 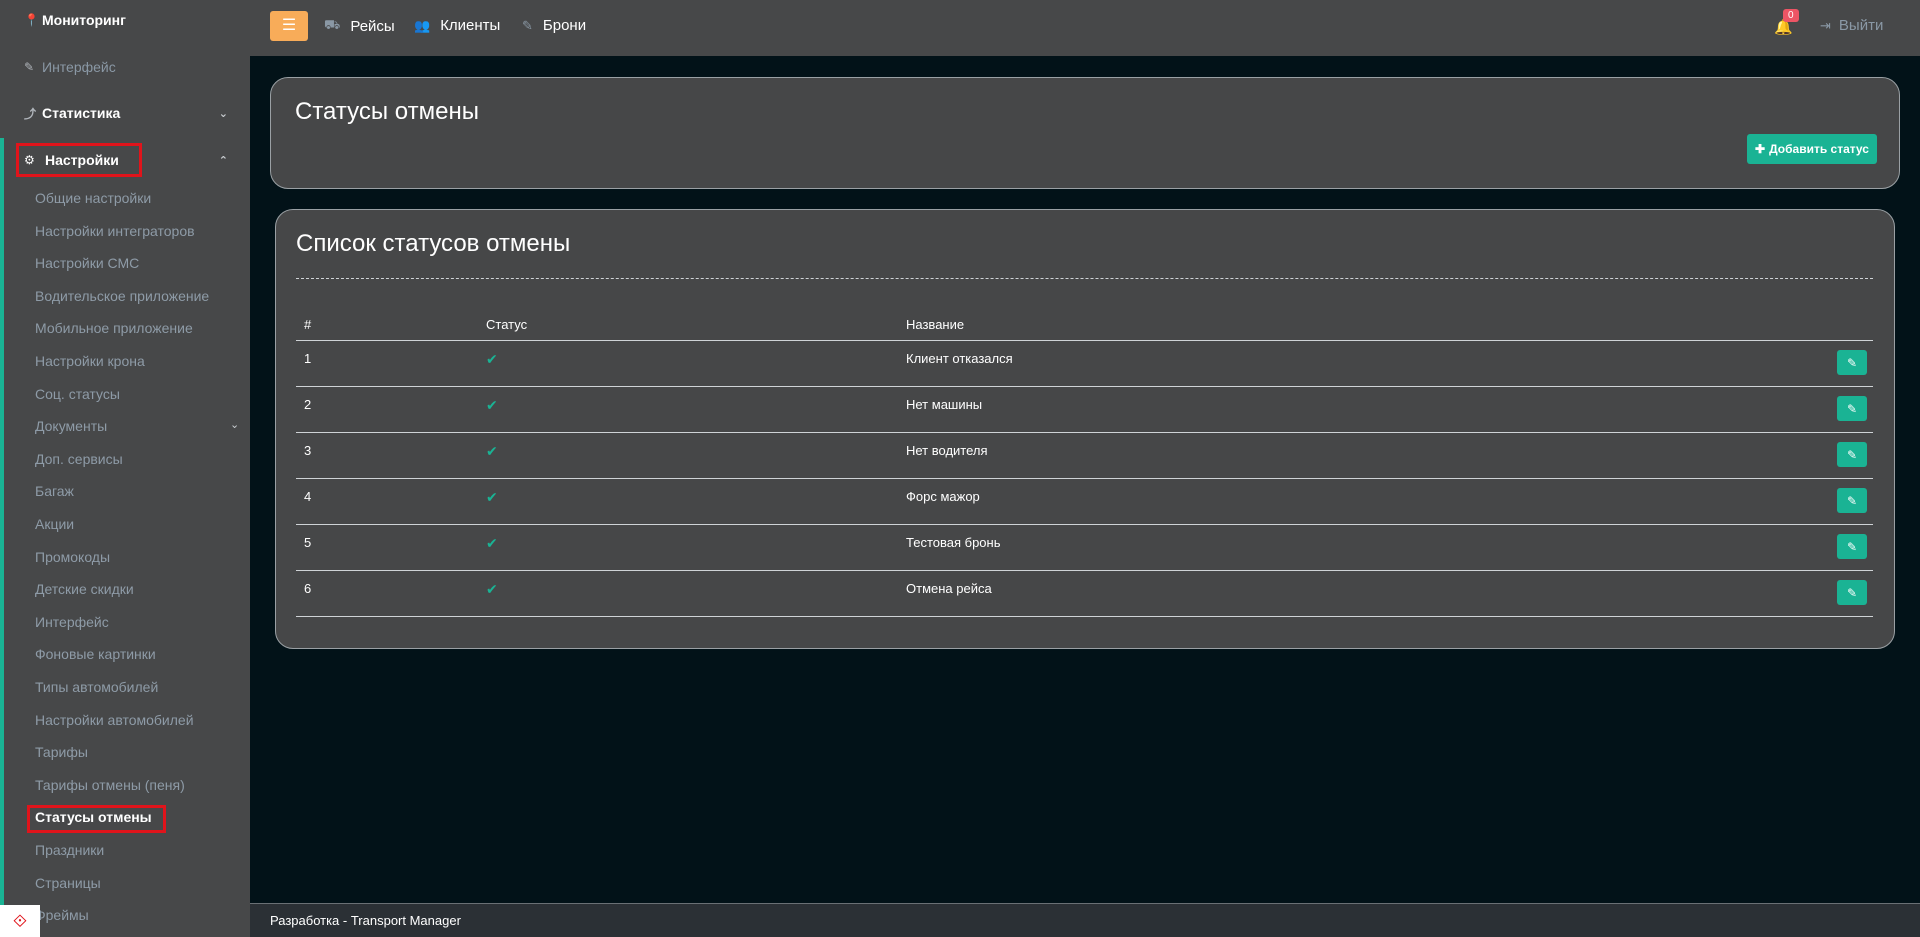 What do you see at coordinates (54, 524) in the screenshot?
I see `sidebar-subitem: Акции` at bounding box center [54, 524].